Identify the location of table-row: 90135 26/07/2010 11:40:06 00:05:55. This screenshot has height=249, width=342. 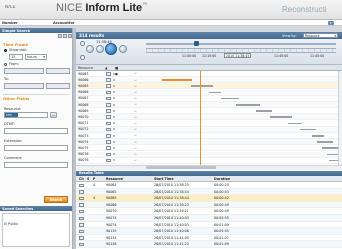
(209, 231).